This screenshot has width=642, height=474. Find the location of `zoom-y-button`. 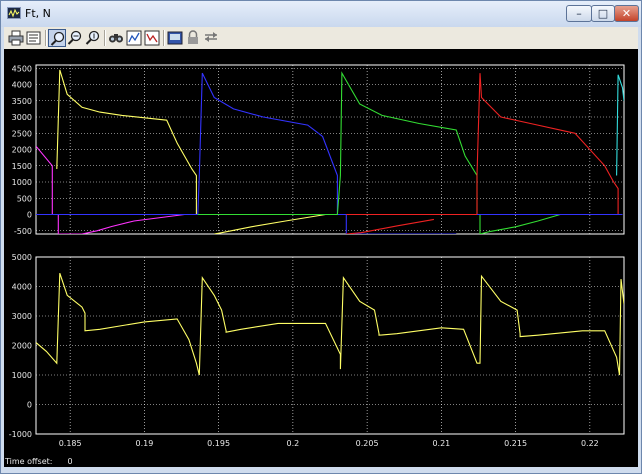

zoom-y-button is located at coordinates (93, 38).